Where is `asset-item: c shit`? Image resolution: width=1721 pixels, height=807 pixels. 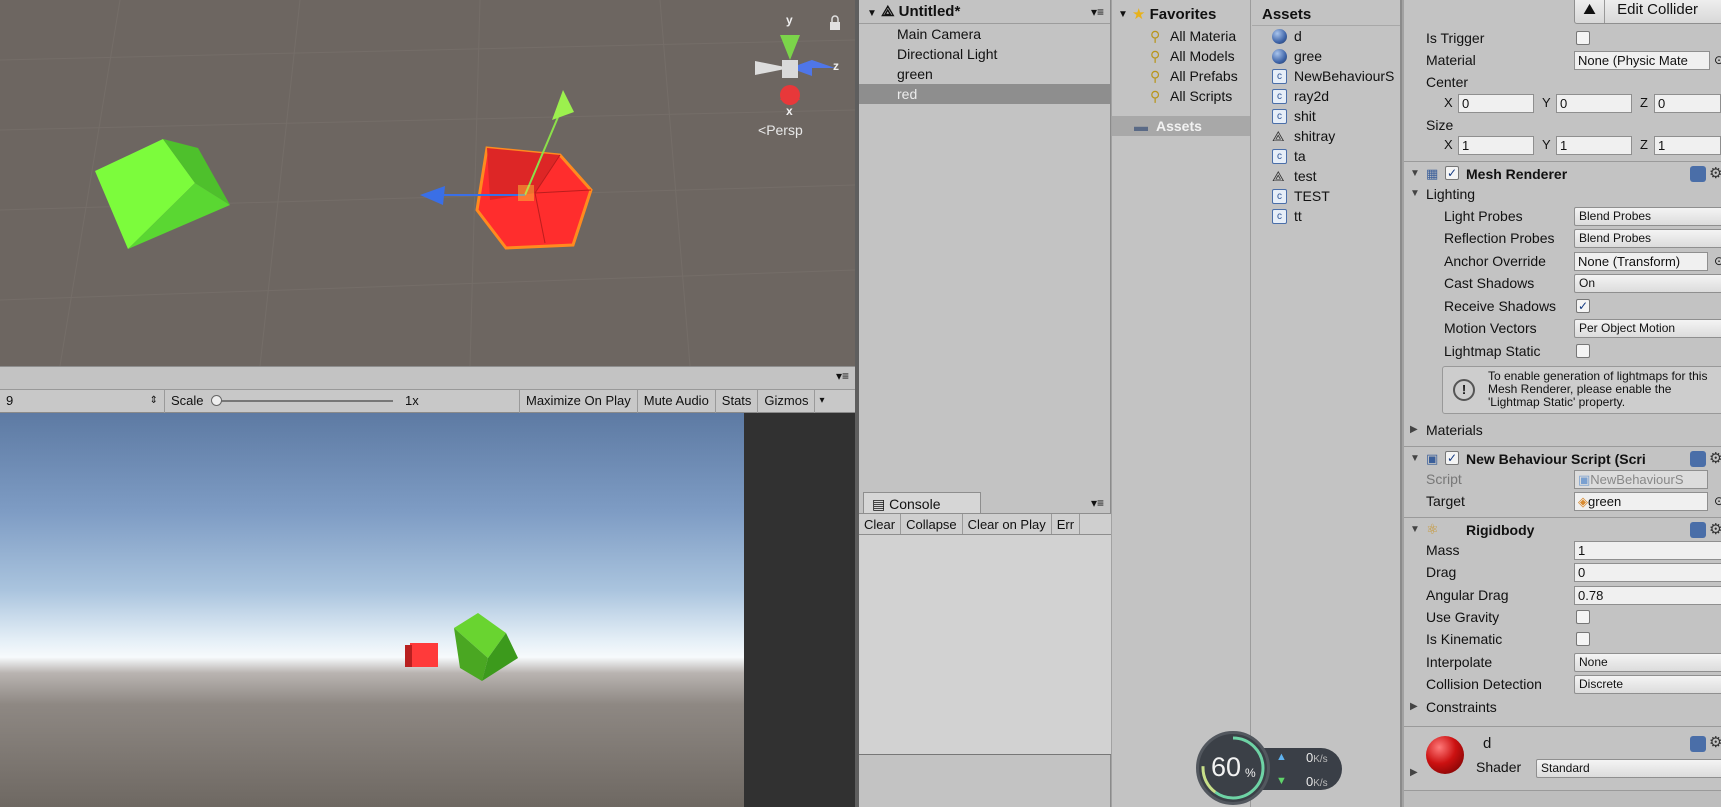 asset-item: c shit is located at coordinates (1326, 116).